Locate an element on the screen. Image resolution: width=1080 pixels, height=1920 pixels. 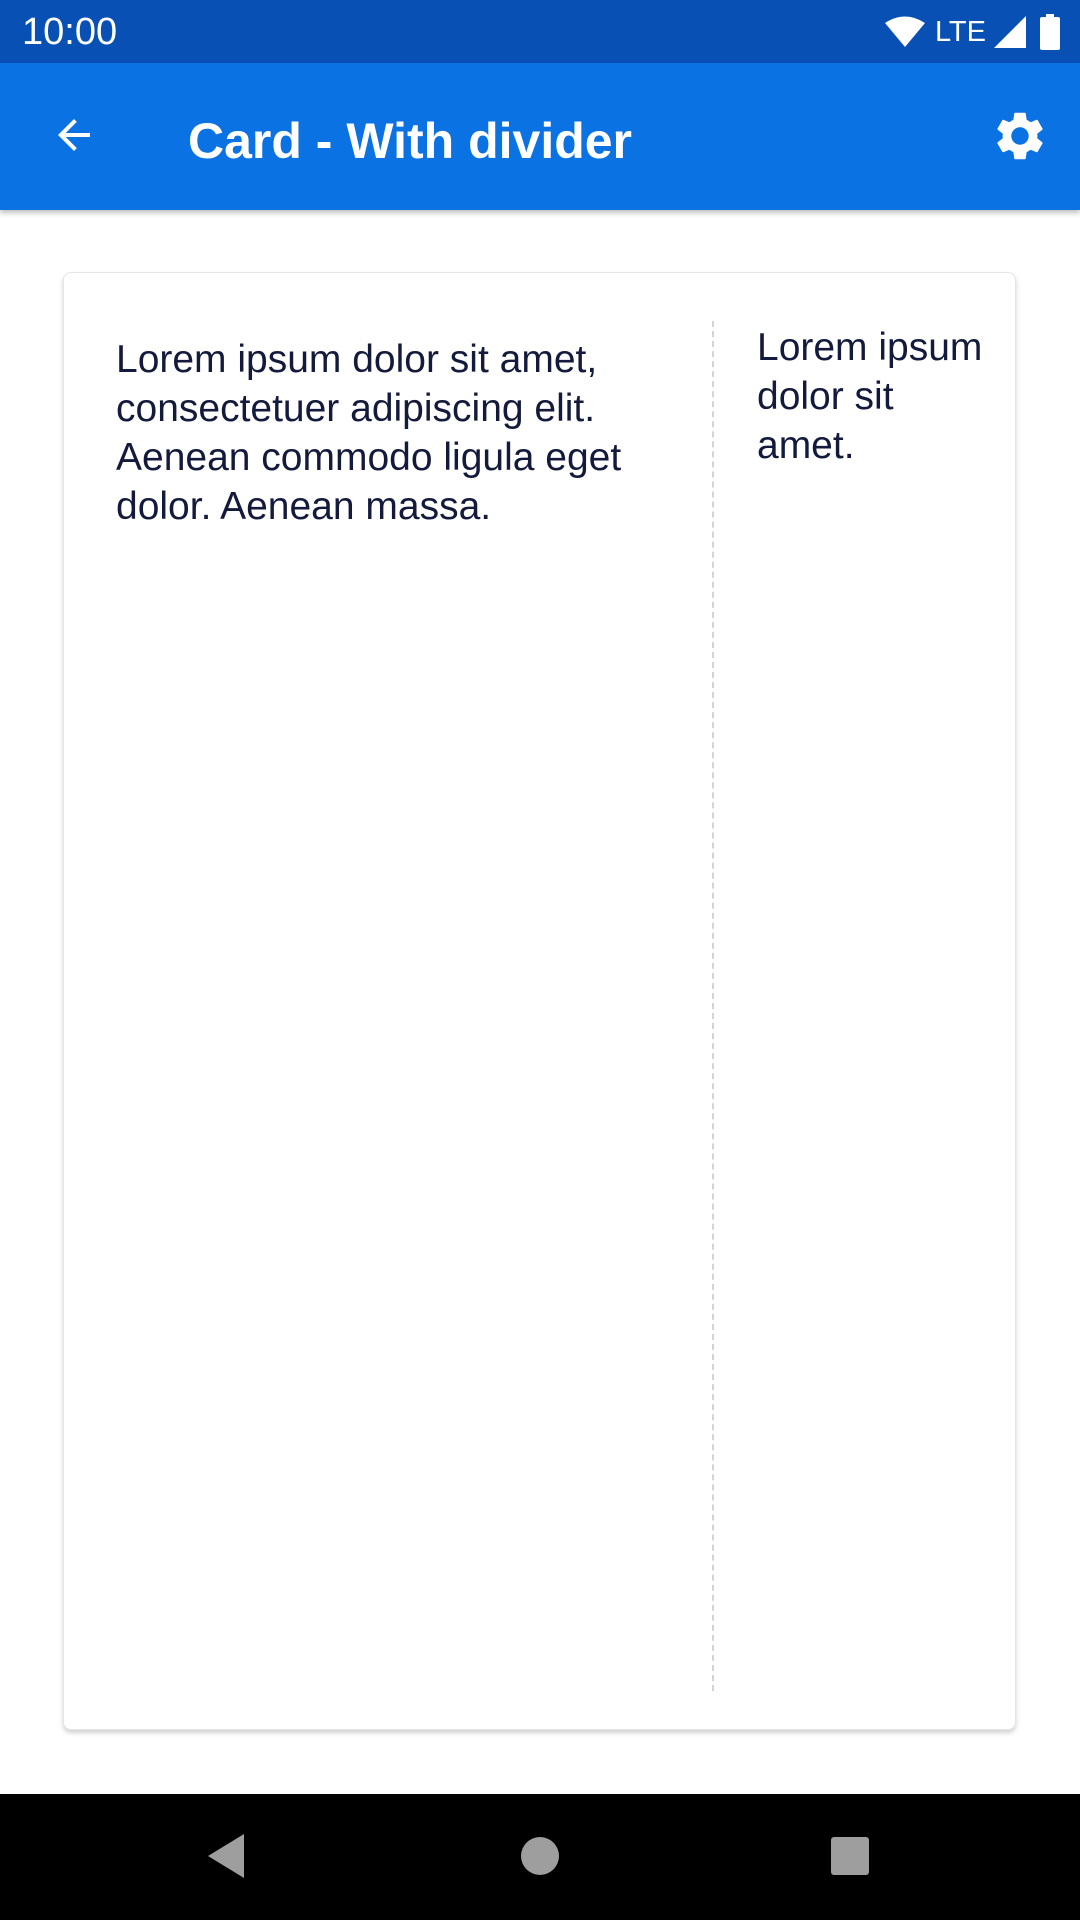
status-icons: LTE is located at coordinates (972, 32).